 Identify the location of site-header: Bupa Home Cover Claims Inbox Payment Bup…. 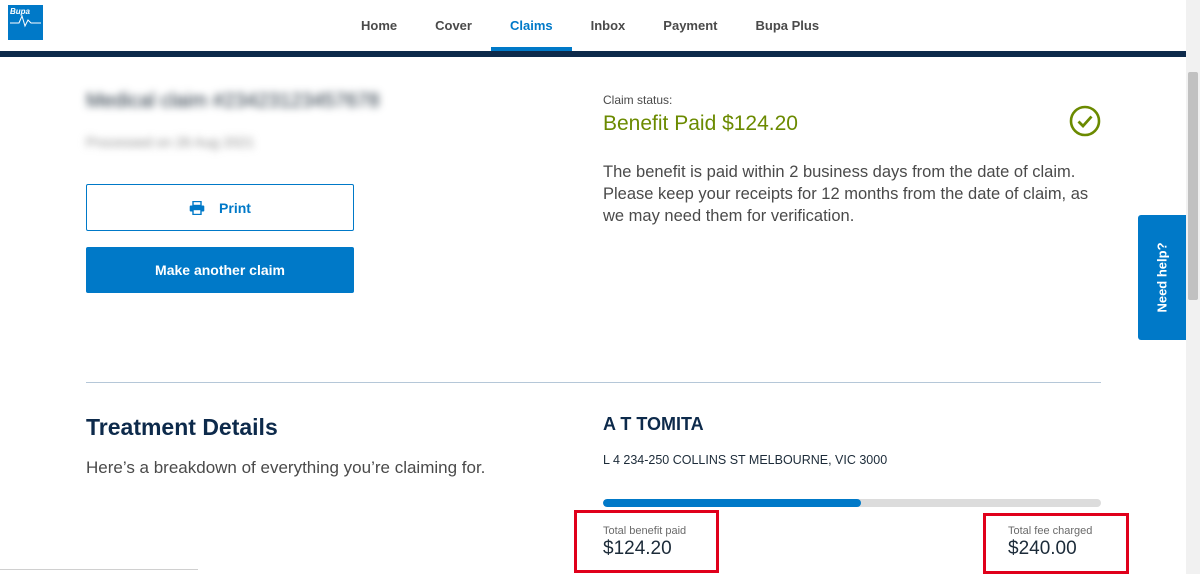
(600, 28).